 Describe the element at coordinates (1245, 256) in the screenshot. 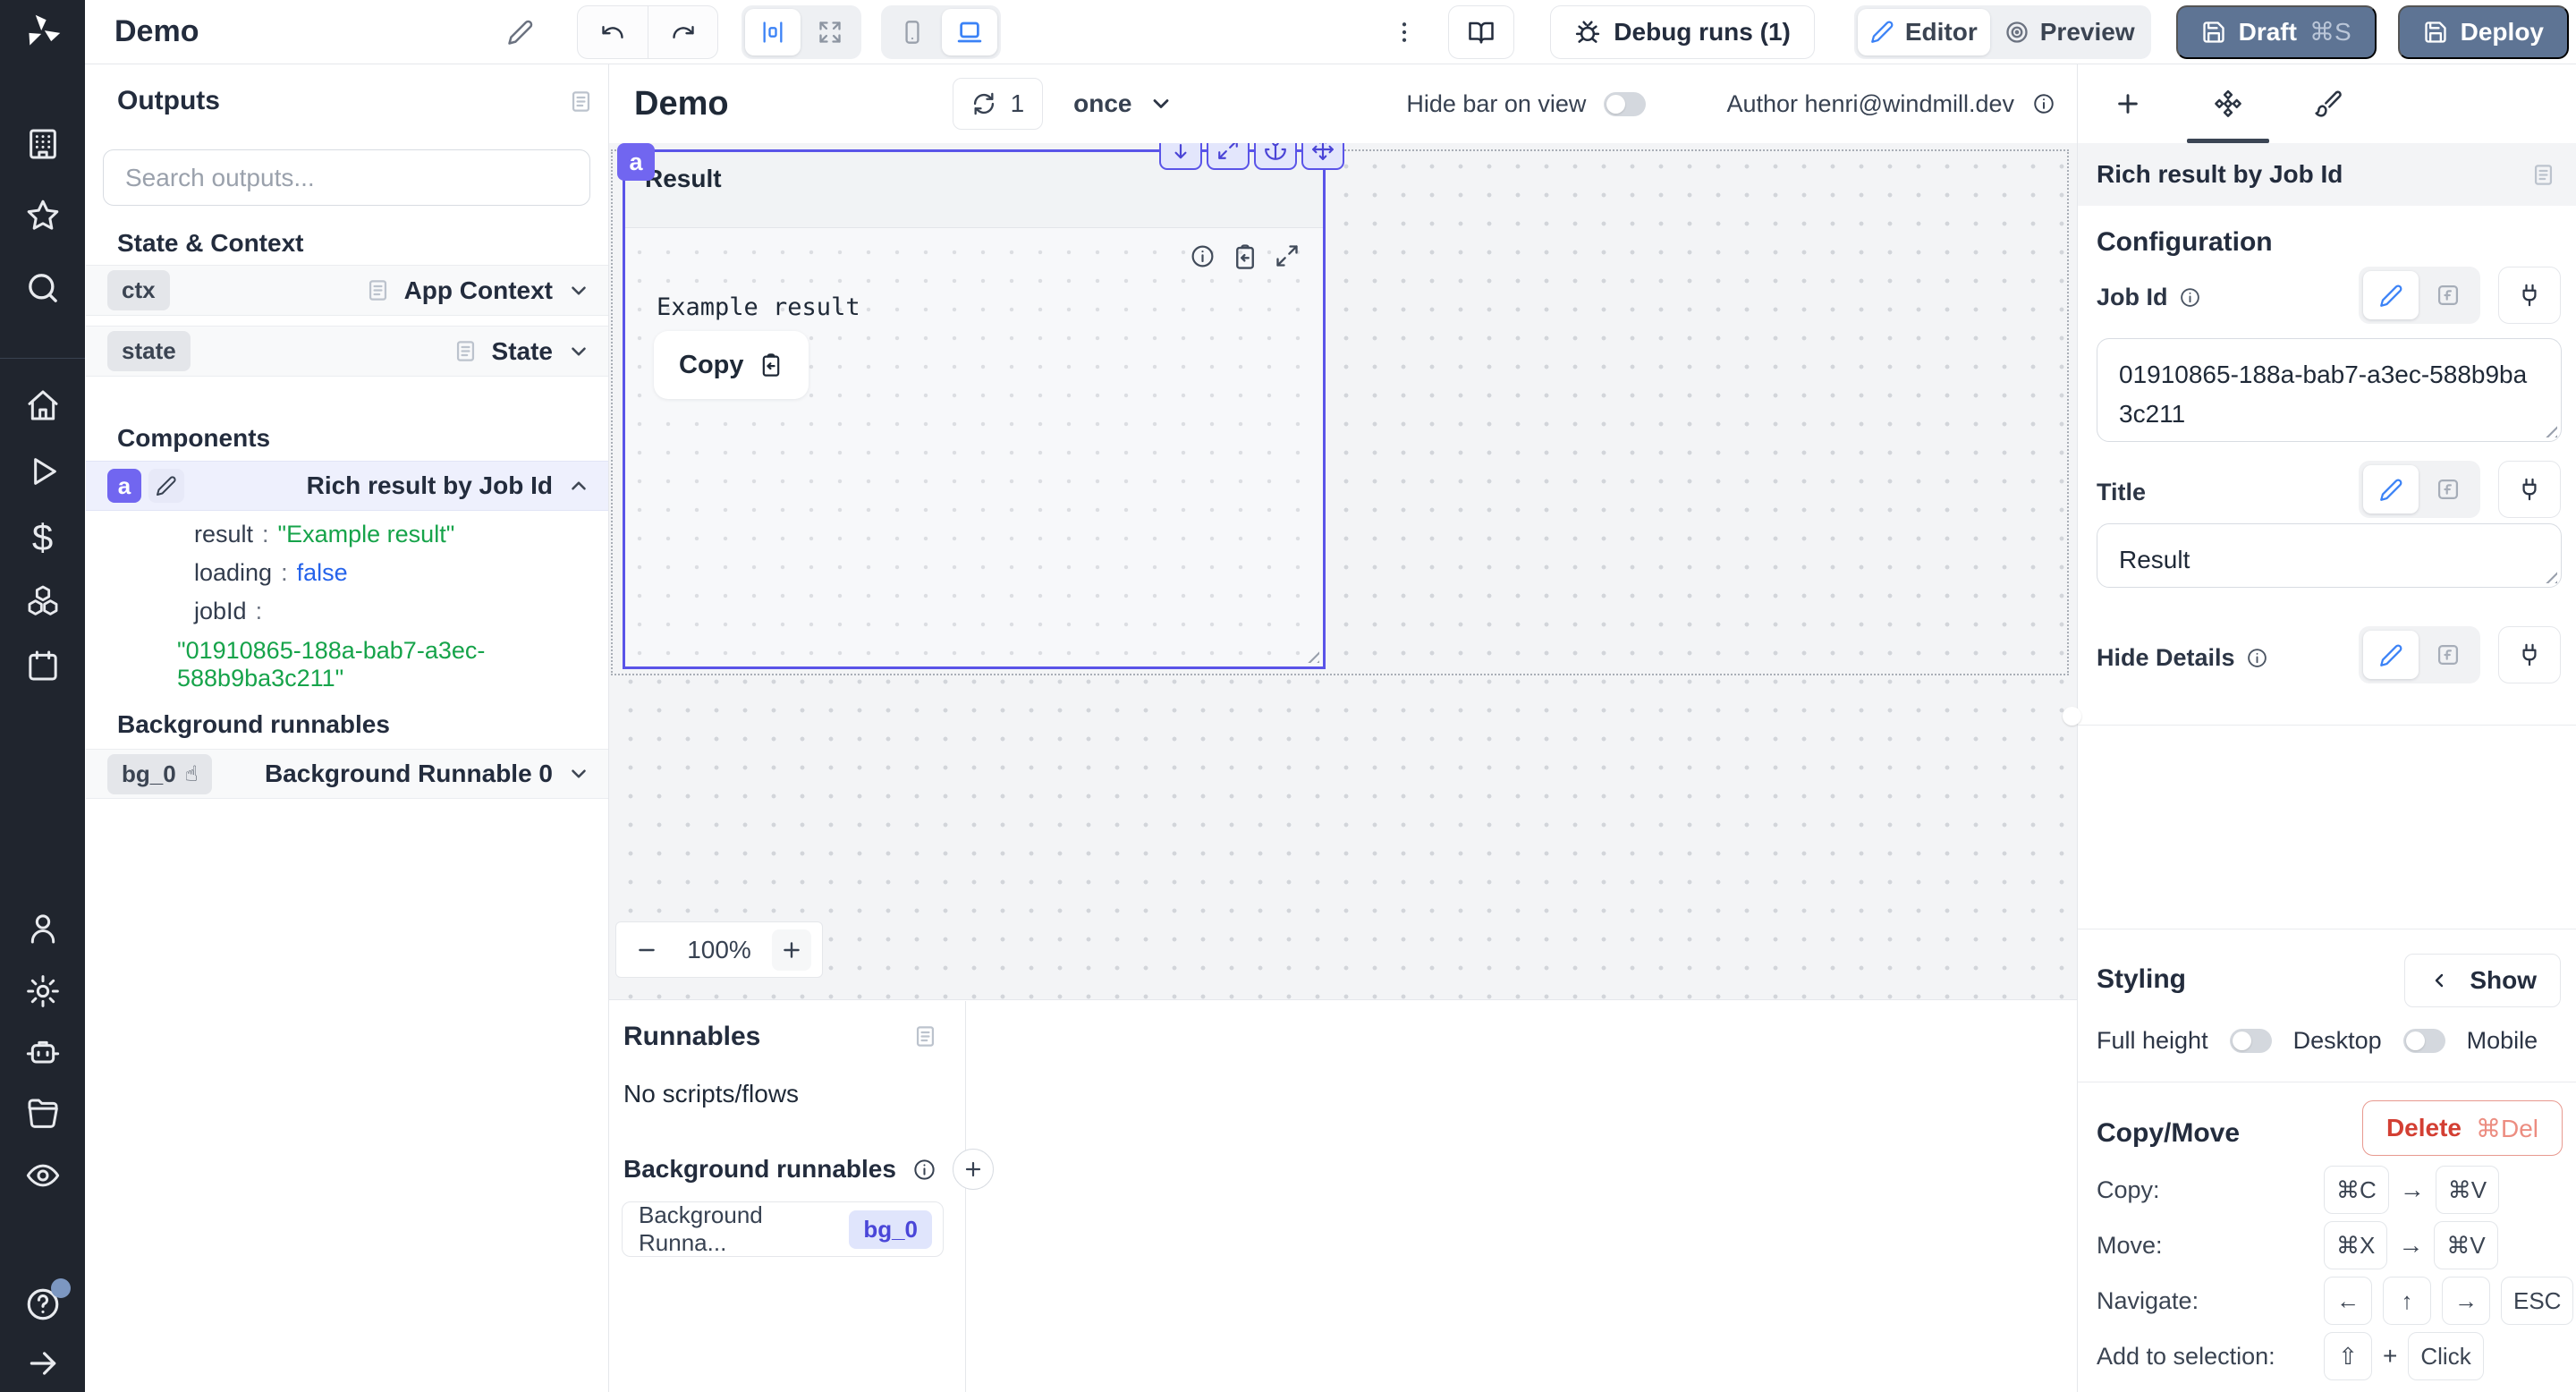

I see `clipboard-icon` at that location.